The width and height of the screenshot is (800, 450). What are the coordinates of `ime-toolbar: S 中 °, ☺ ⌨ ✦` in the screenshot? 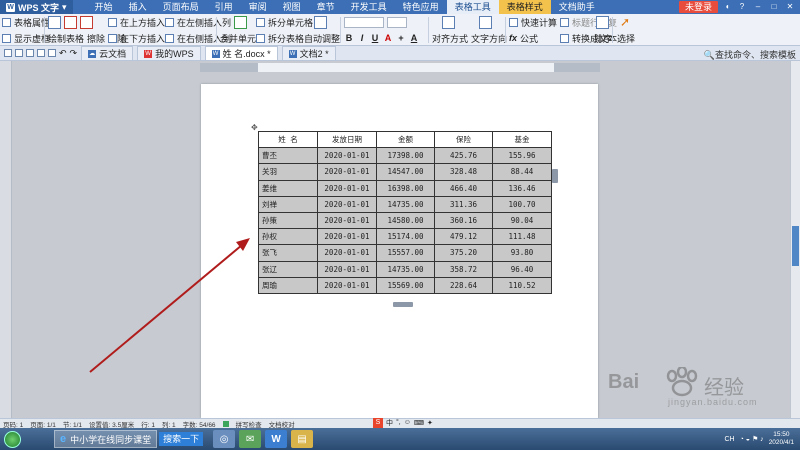 It's located at (403, 422).